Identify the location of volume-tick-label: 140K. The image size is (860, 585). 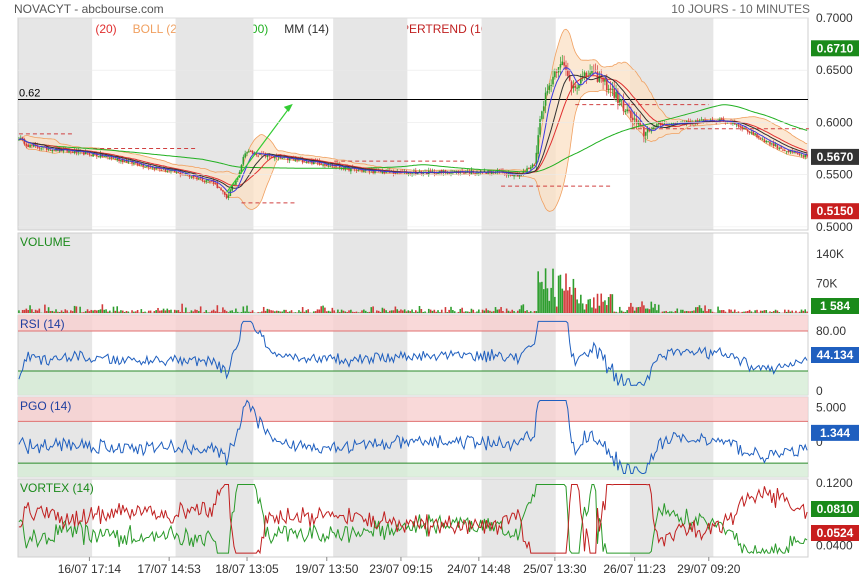
(830, 254).